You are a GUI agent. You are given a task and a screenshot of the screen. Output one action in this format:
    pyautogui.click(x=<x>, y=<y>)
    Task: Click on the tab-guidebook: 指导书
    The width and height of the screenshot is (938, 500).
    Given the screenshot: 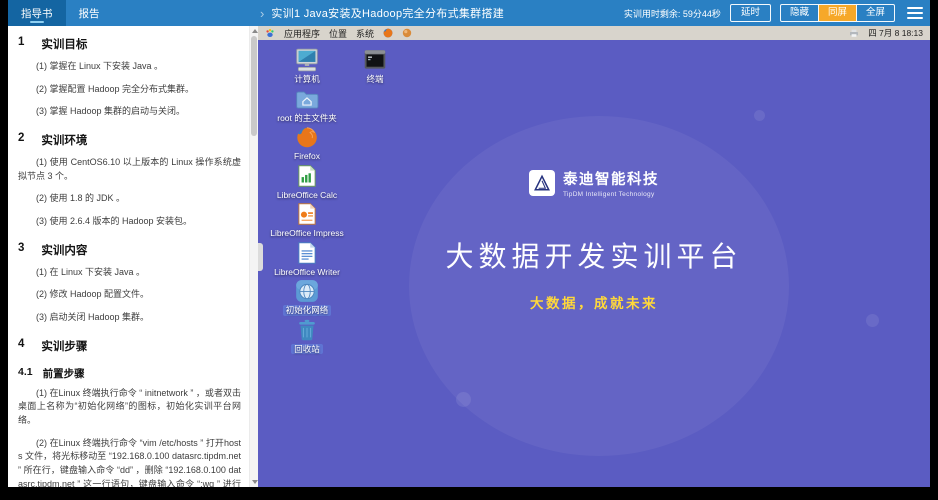 What is the action you would take?
    pyautogui.click(x=37, y=13)
    